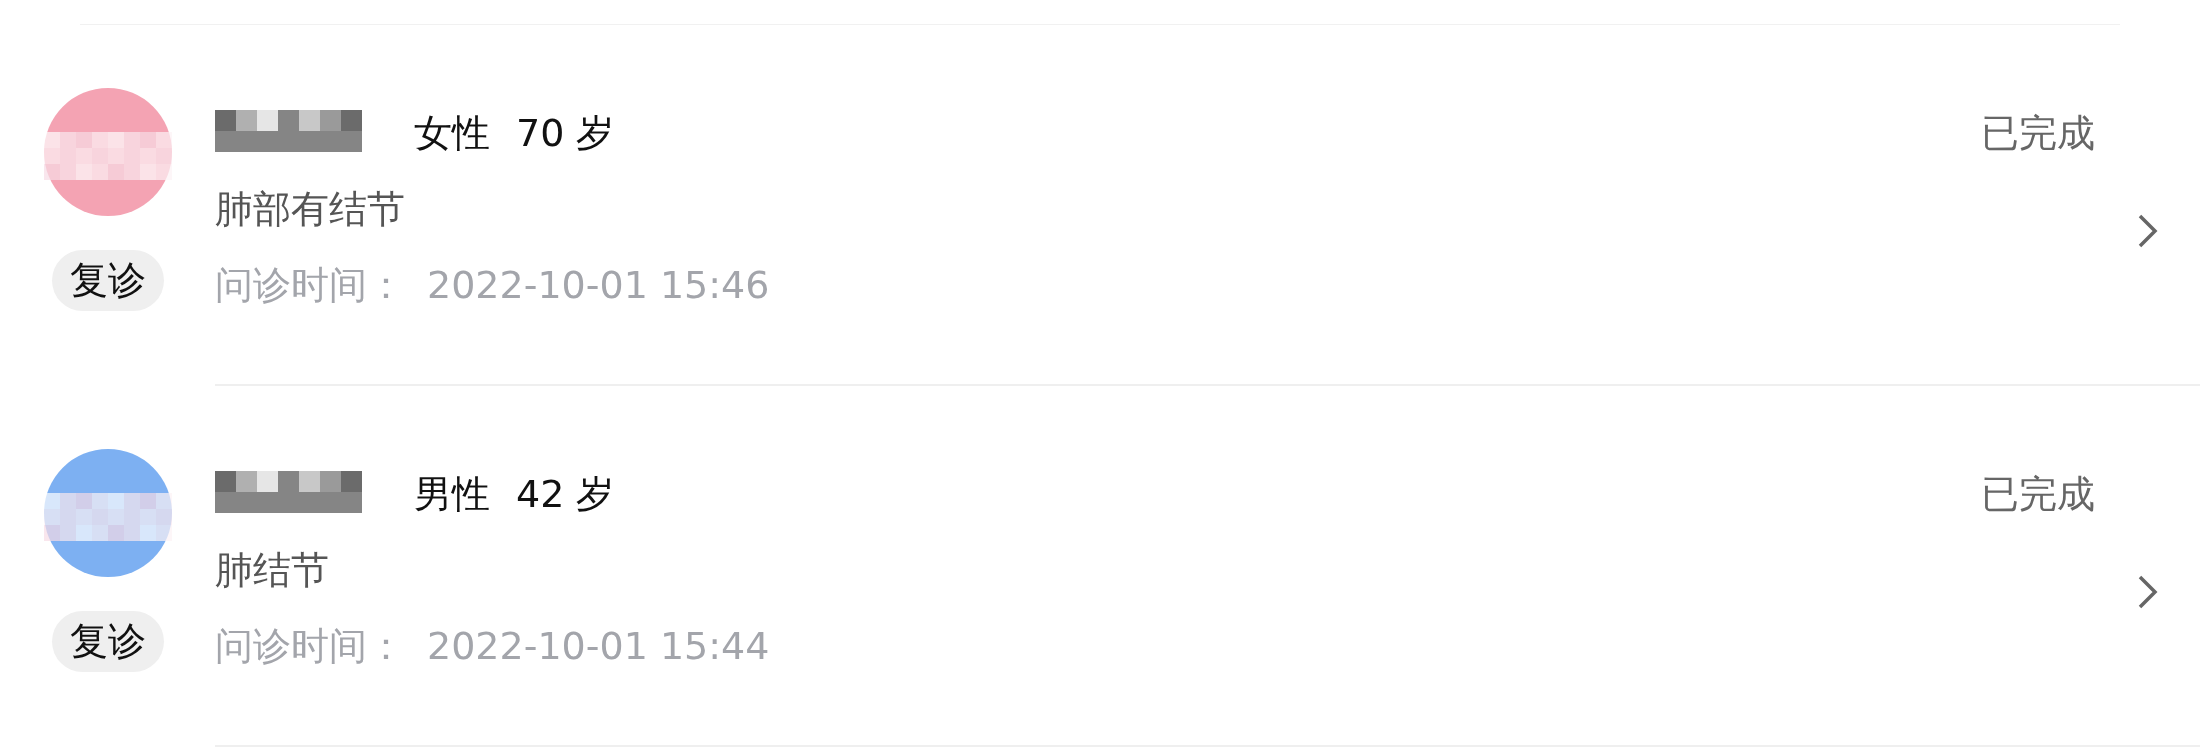  I want to click on consultation-time: 2022-10-01 15:44, so click(598, 646).